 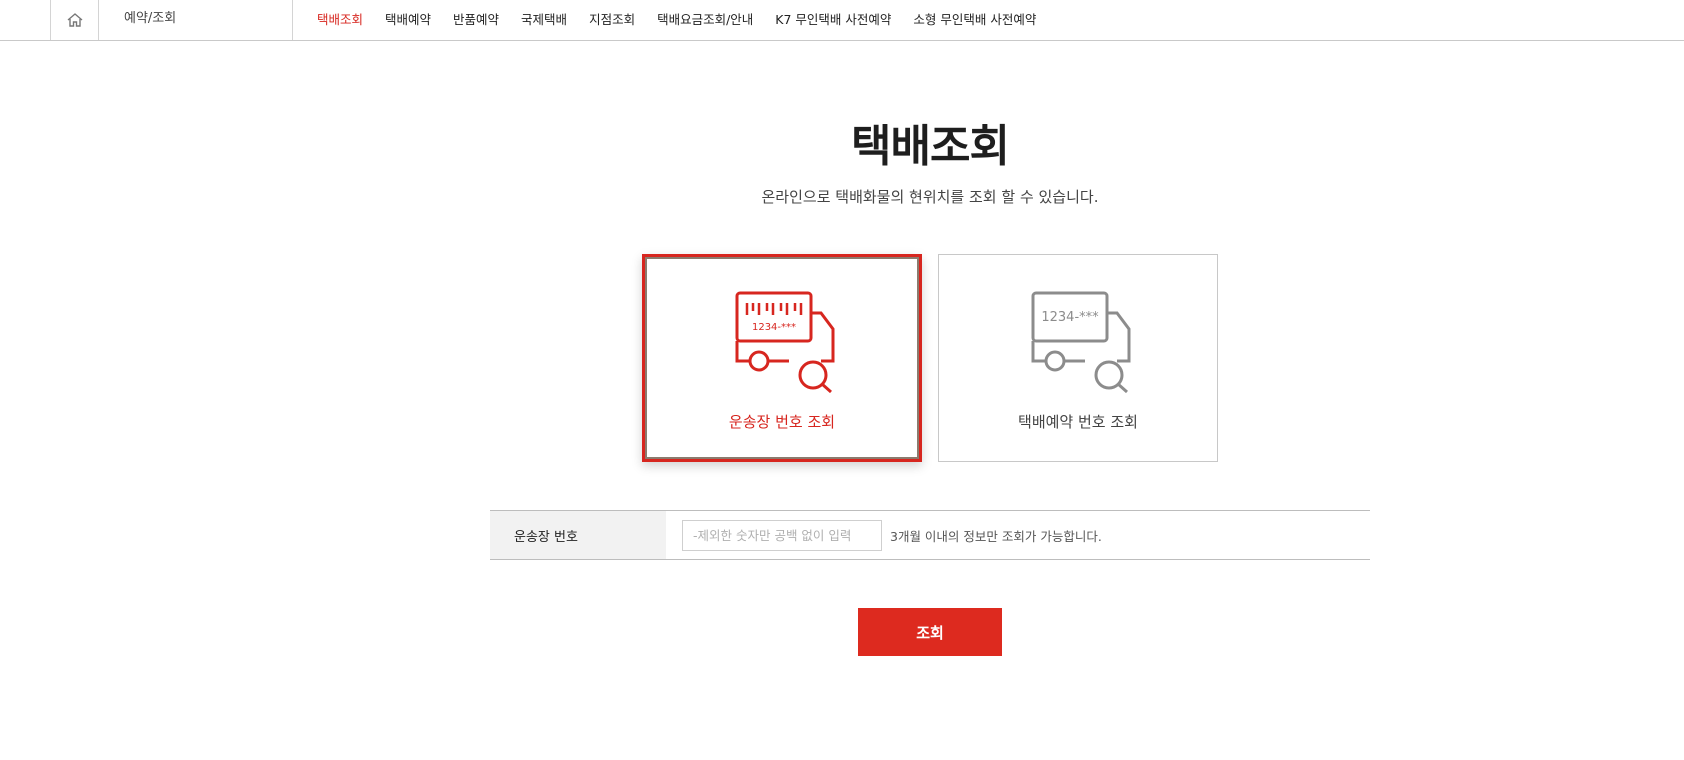 I want to click on reservation-number-text: 1234-***, so click(x=1070, y=317).